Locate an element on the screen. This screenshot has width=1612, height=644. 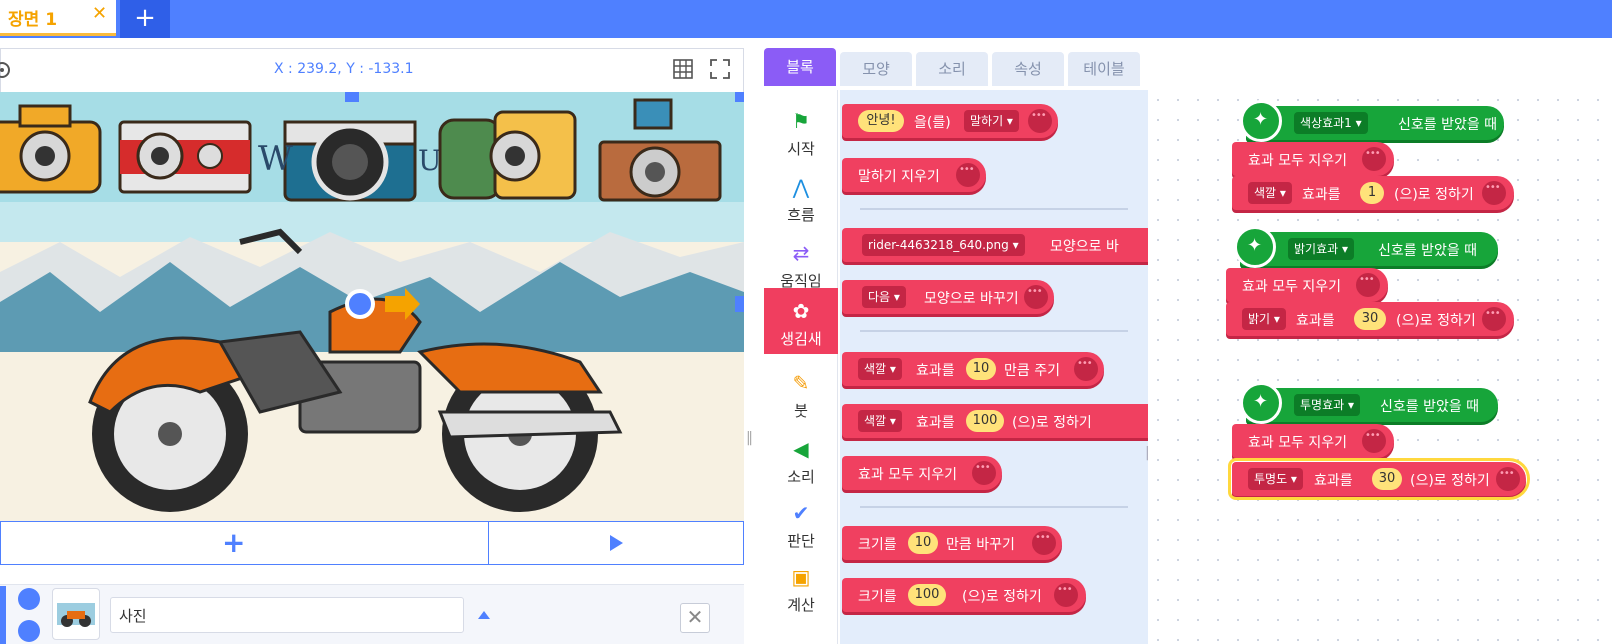
move-icon: ⇄ is located at coordinates (801, 253).